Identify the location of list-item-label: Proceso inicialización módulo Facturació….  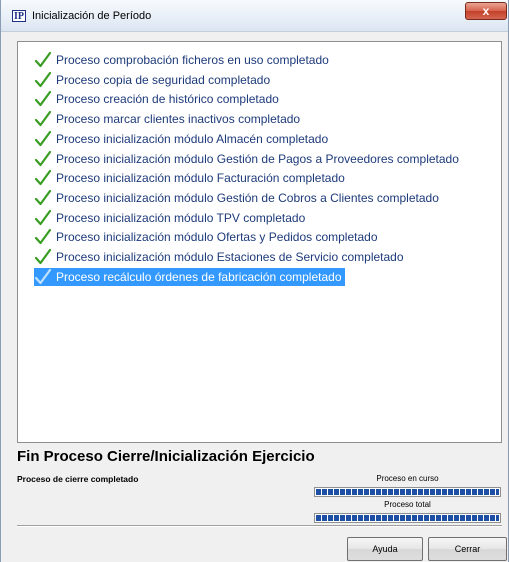
(200, 178).